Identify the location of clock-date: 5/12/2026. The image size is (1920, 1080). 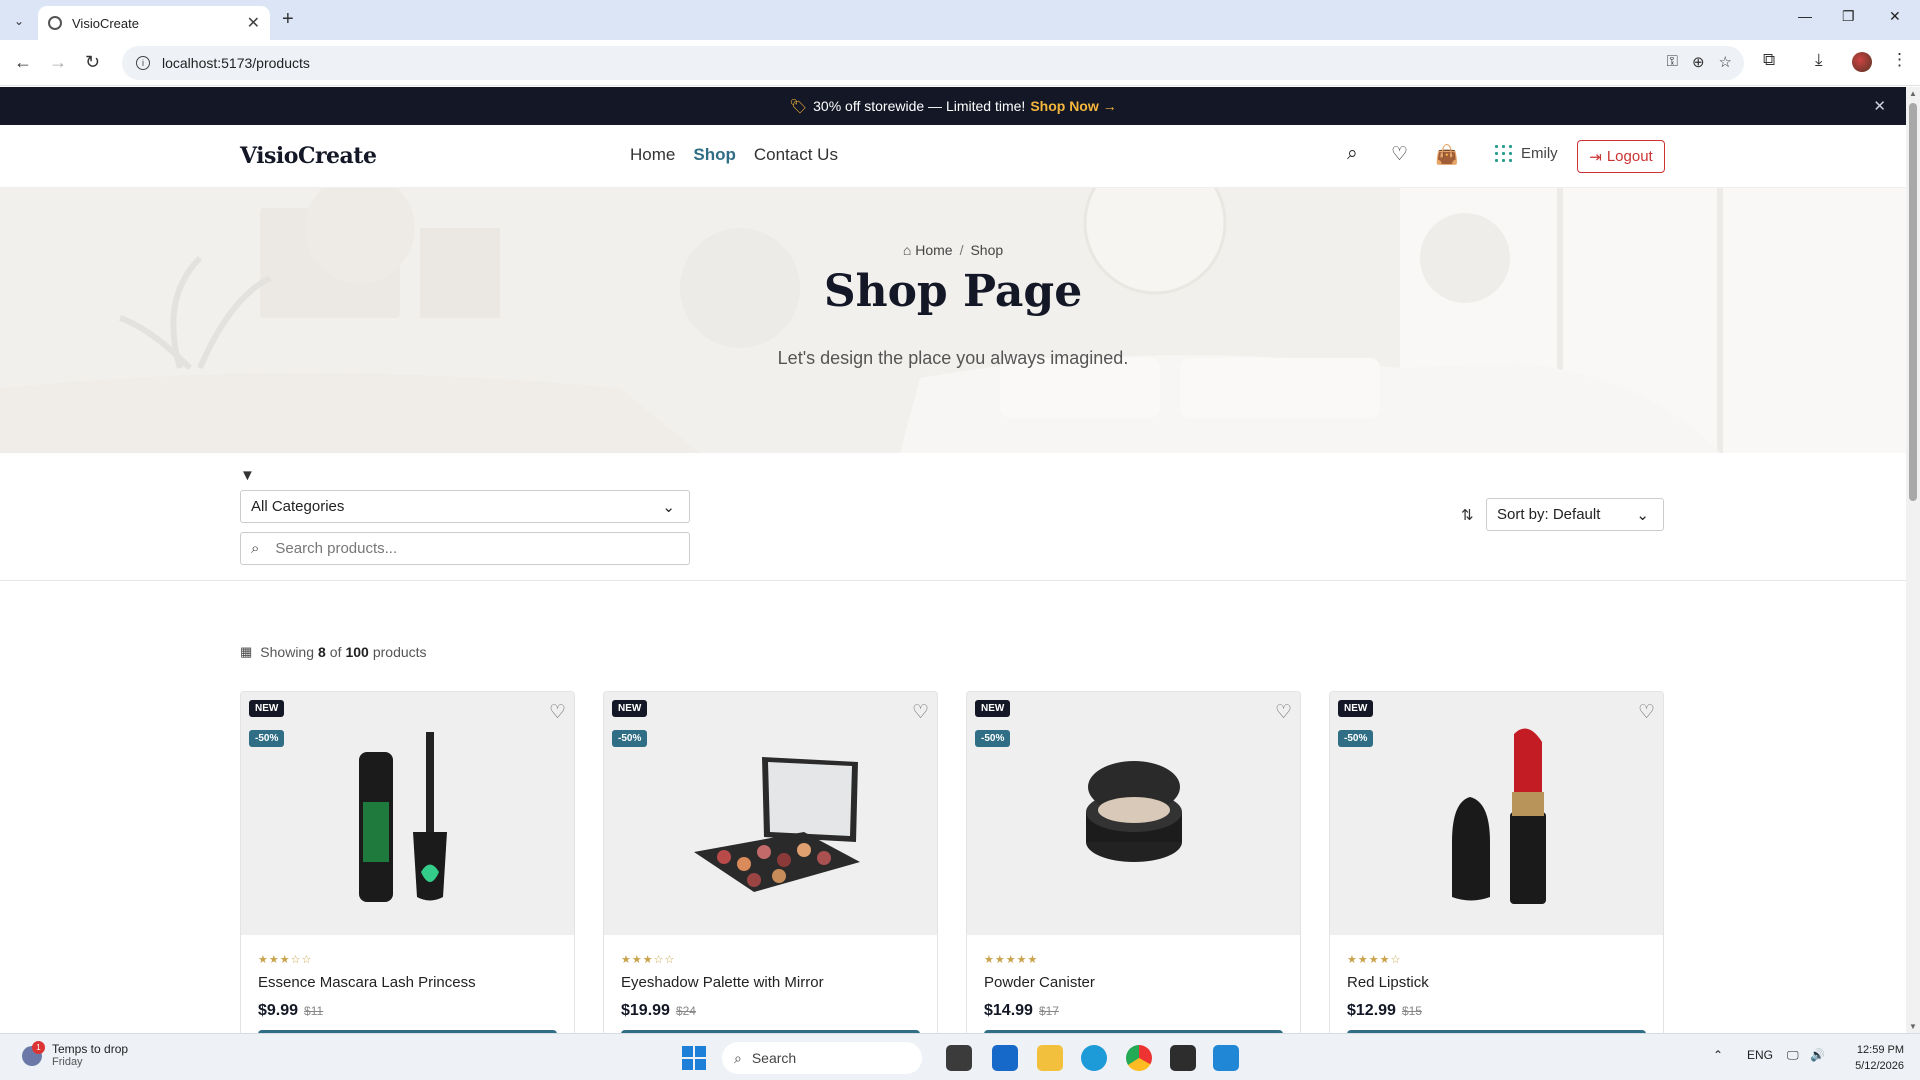
(1879, 1066).